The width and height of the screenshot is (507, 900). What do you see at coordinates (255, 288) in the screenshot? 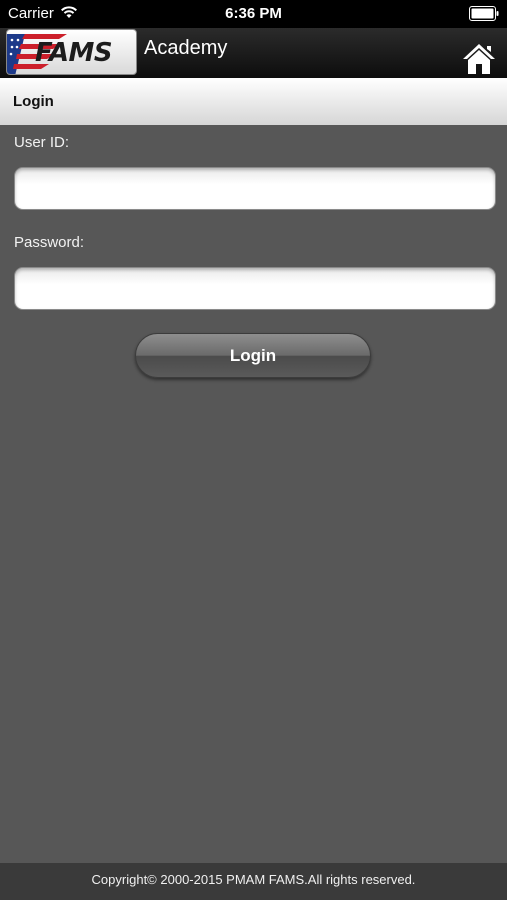
I see `password-input` at bounding box center [255, 288].